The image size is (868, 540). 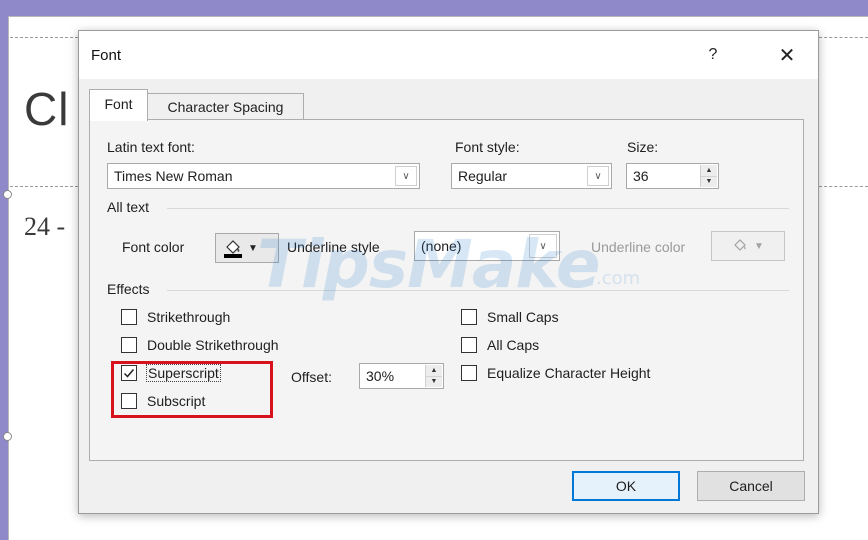 What do you see at coordinates (183, 373) in the screenshot?
I see `superscript-label: Superscript` at bounding box center [183, 373].